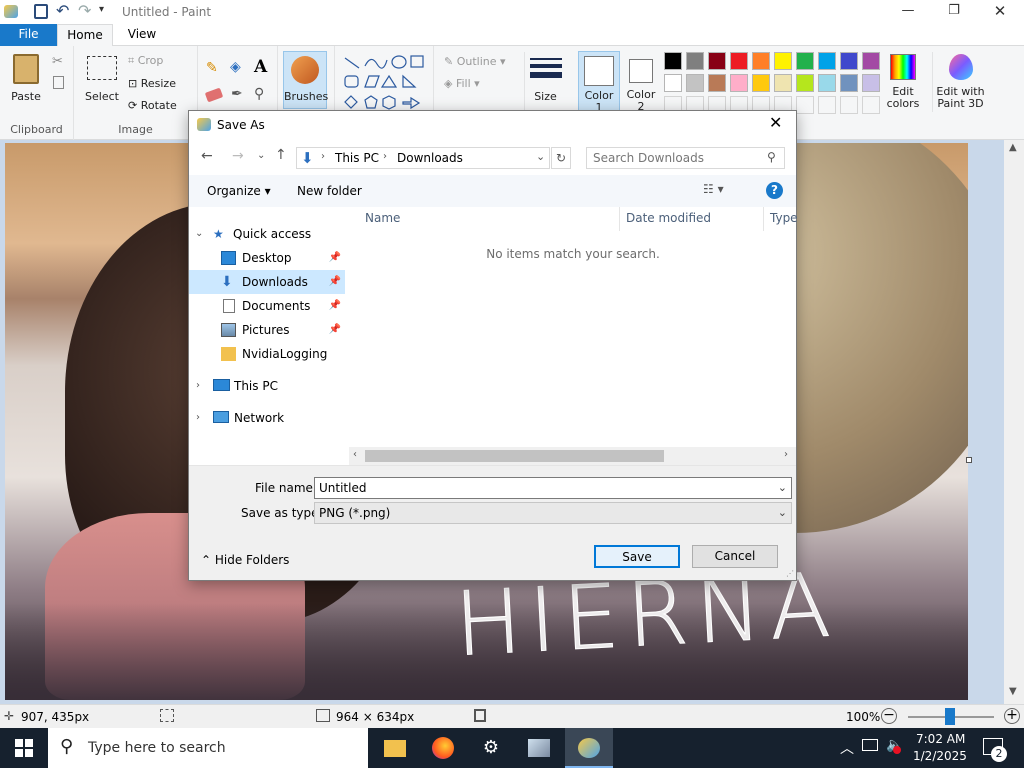 The height and width of the screenshot is (768, 1024). What do you see at coordinates (267, 354) in the screenshot?
I see `nav-nvidialogging: NvidiaLogging` at bounding box center [267, 354].